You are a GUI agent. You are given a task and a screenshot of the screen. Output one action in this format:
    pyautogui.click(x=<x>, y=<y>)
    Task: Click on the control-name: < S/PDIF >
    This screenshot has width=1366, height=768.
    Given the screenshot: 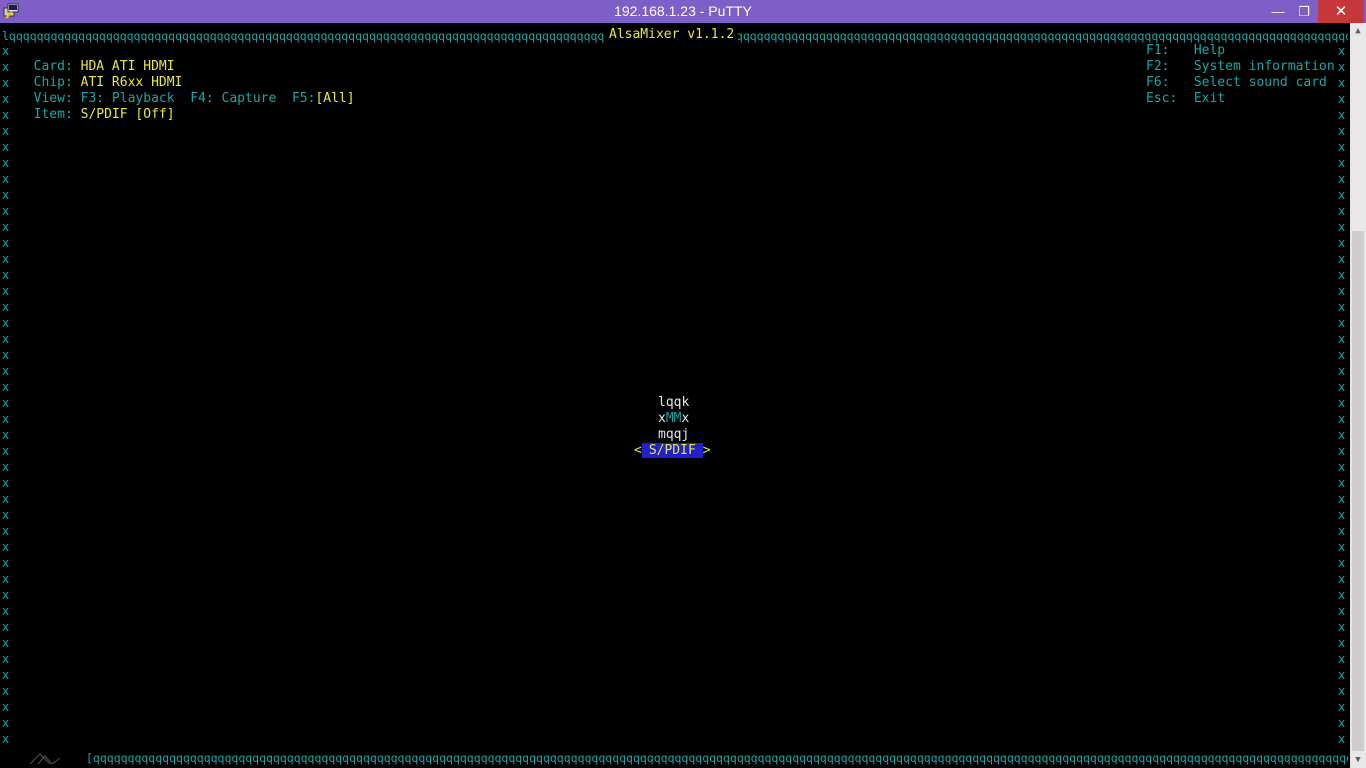 What is the action you would take?
    pyautogui.click(x=672, y=451)
    